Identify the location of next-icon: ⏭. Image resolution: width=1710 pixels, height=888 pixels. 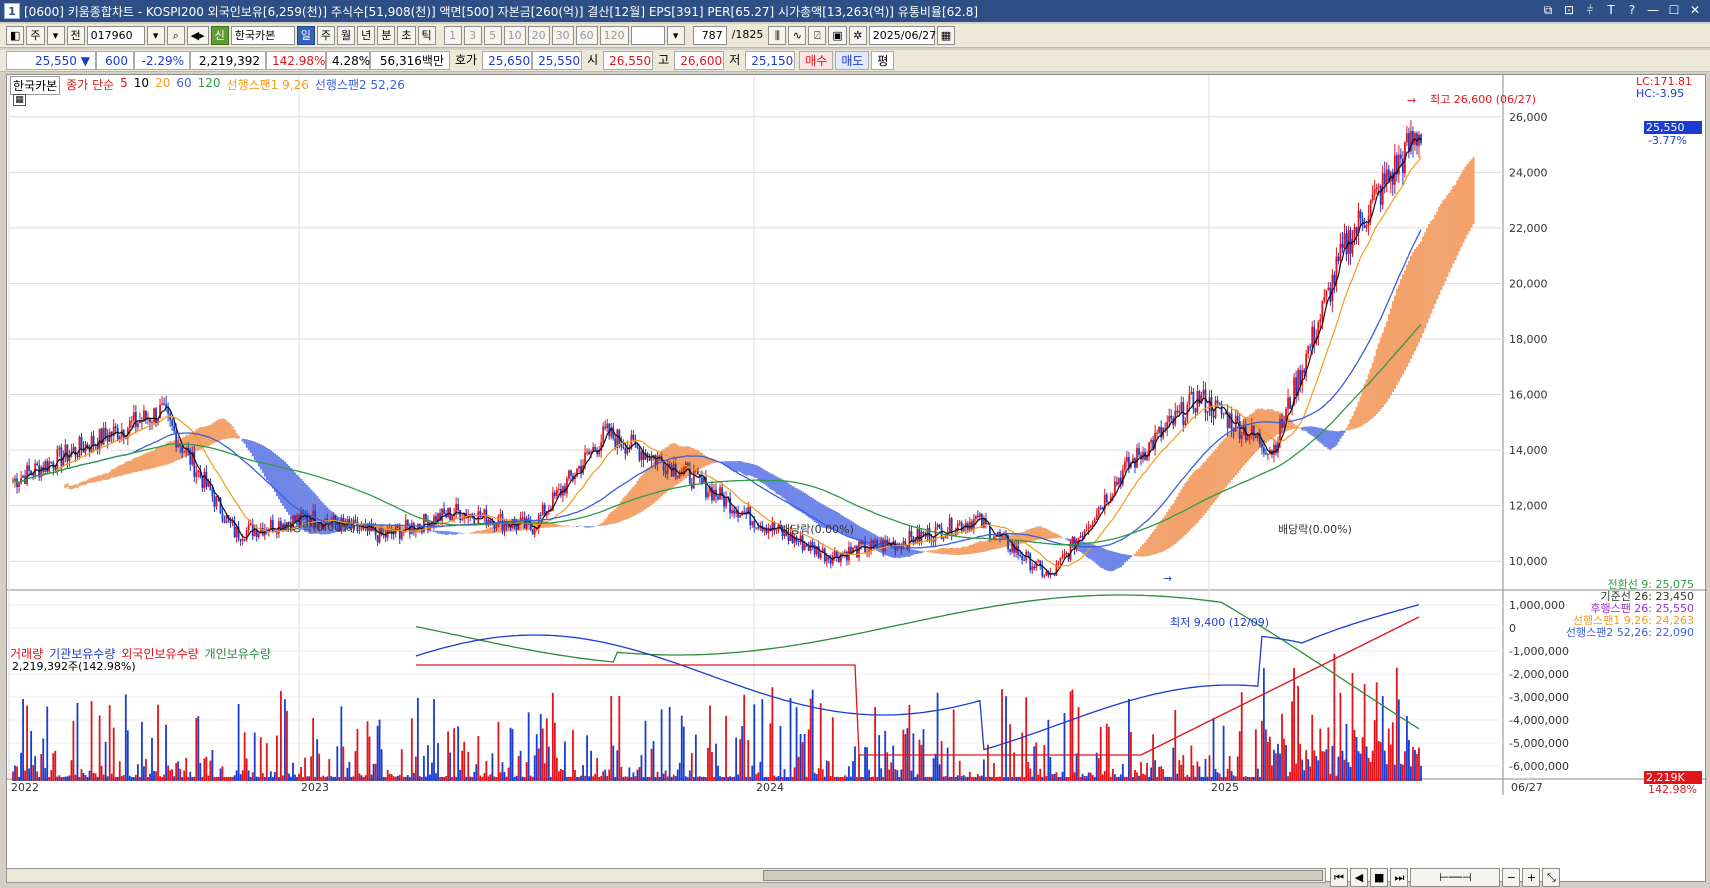
(1399, 877).